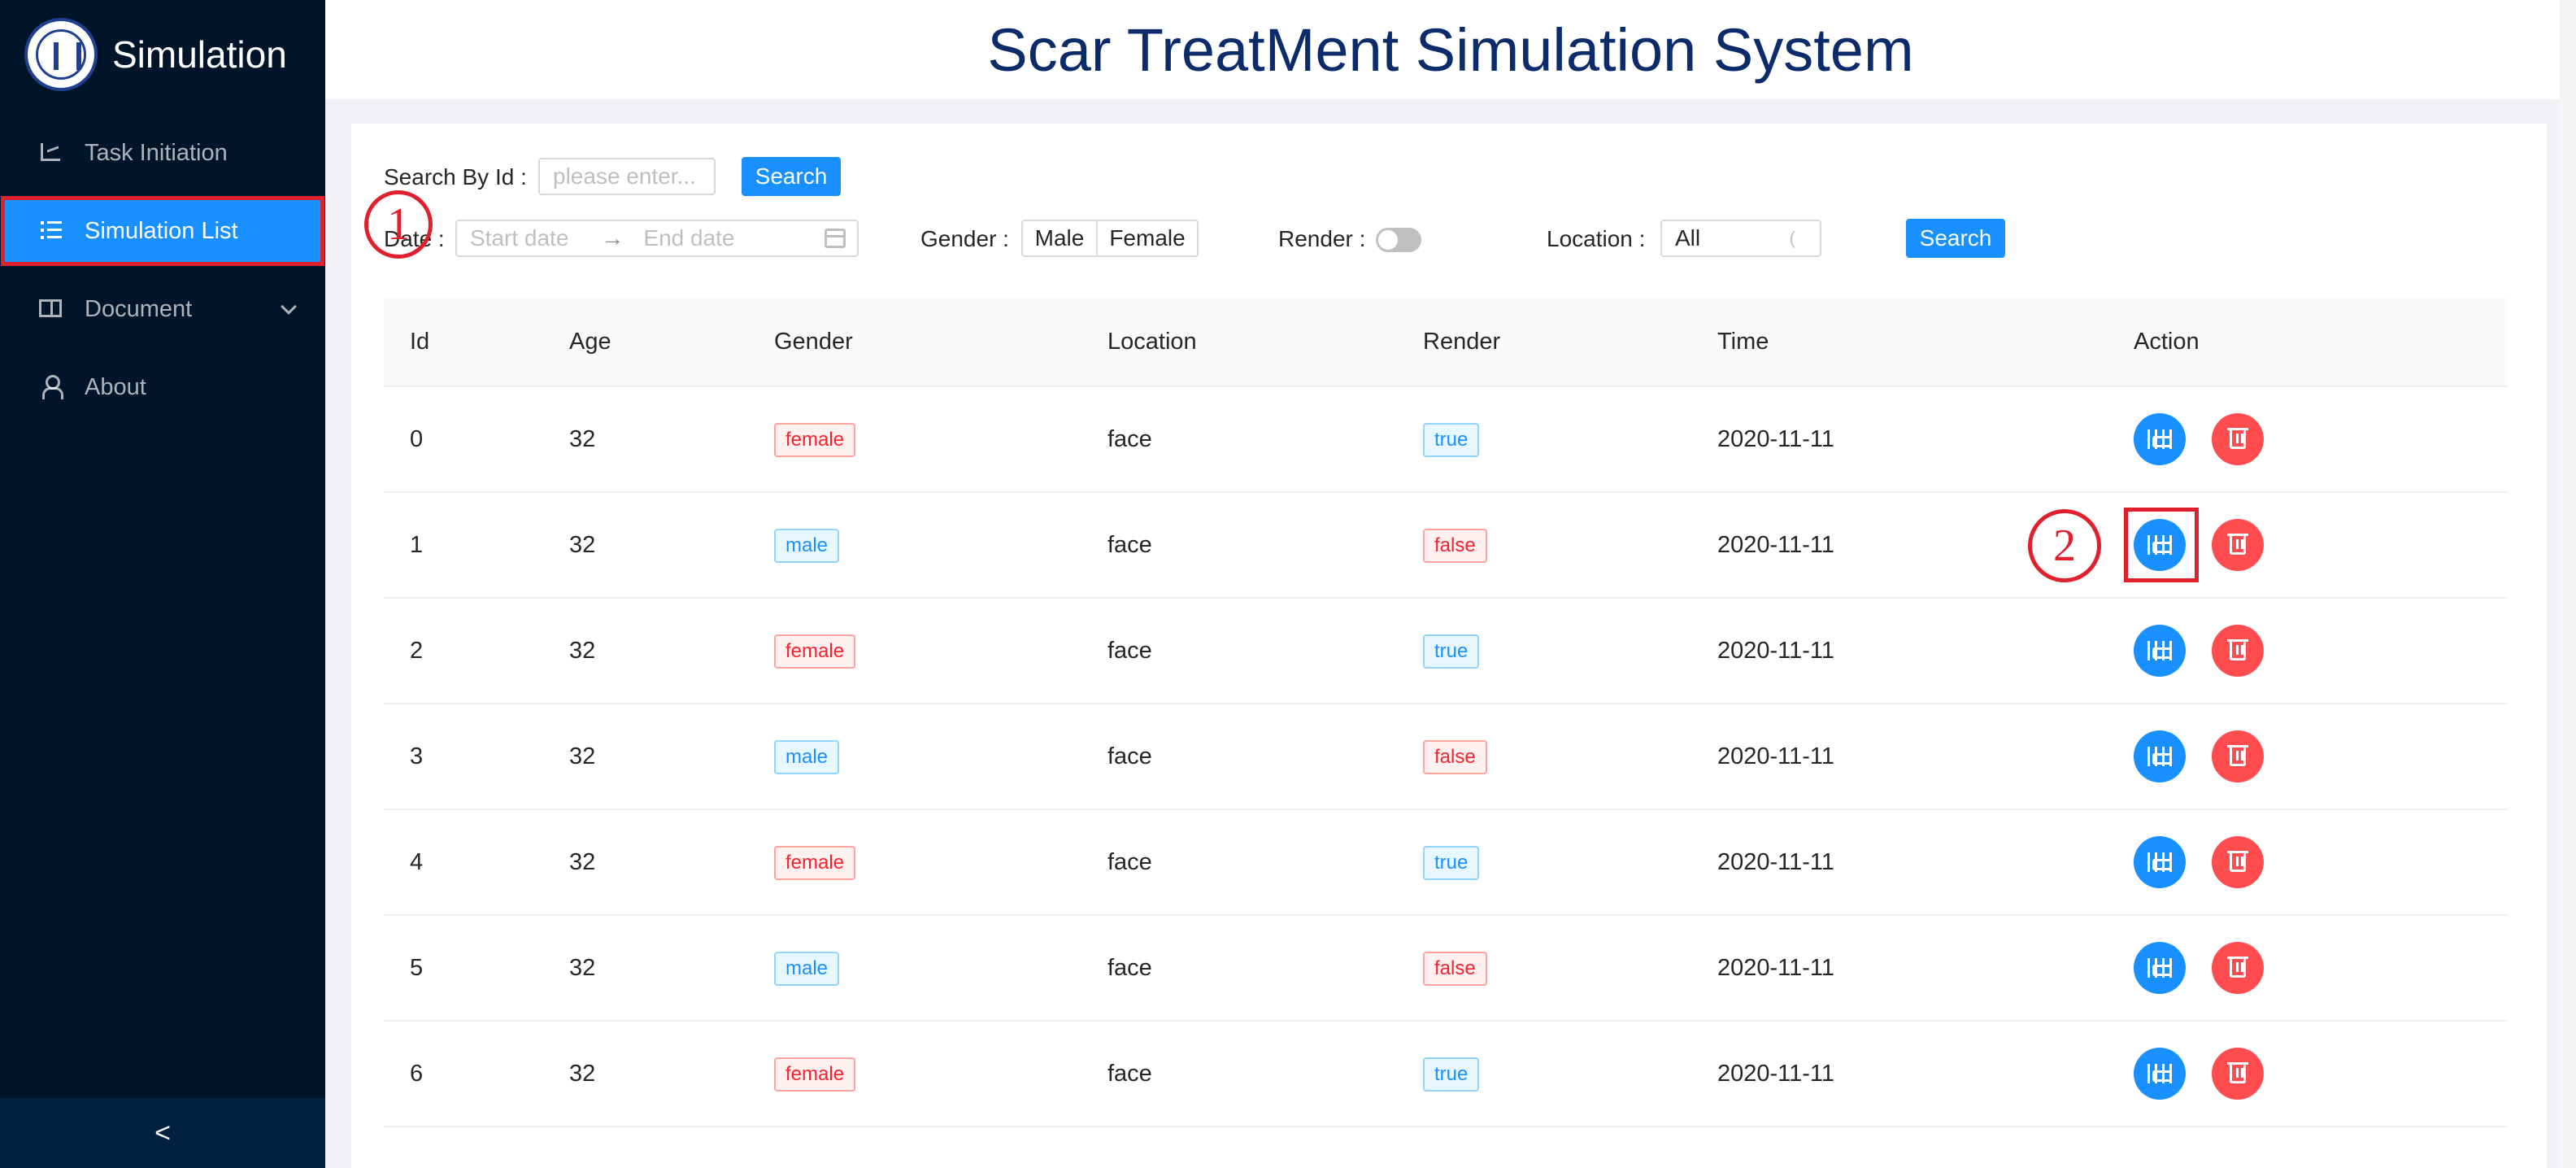 The height and width of the screenshot is (1168, 2576). I want to click on gender-male-option: Male, so click(1059, 238).